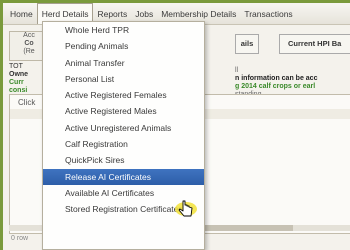 This screenshot has width=350, height=250. Describe the element at coordinates (314, 44) in the screenshot. I see `current-hpi-tab: Current HPI Ba` at that location.